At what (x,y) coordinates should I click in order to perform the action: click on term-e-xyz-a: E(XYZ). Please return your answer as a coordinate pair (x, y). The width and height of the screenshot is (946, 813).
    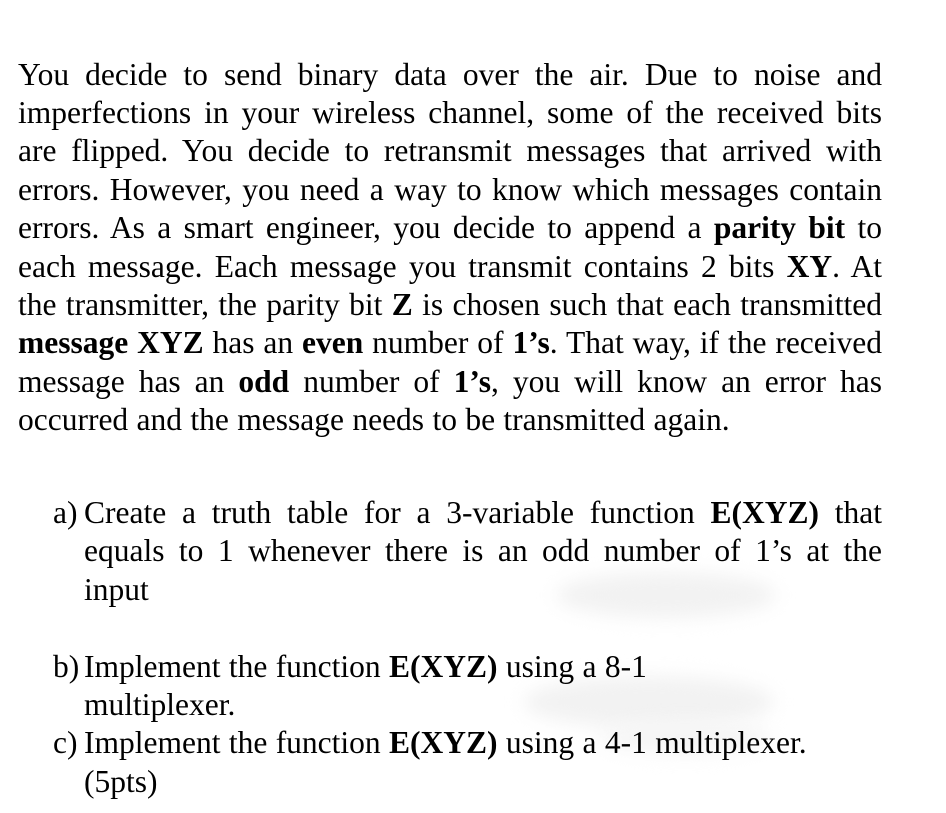
    Looking at the image, I should click on (764, 512).